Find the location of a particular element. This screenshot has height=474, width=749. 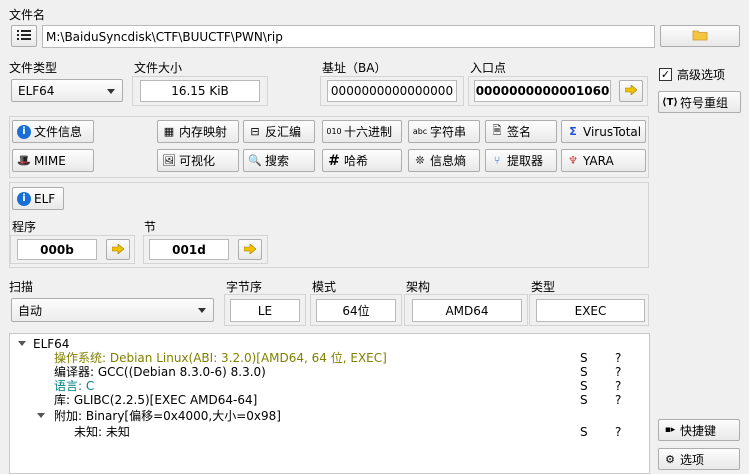

follow-entry-button is located at coordinates (631, 91).